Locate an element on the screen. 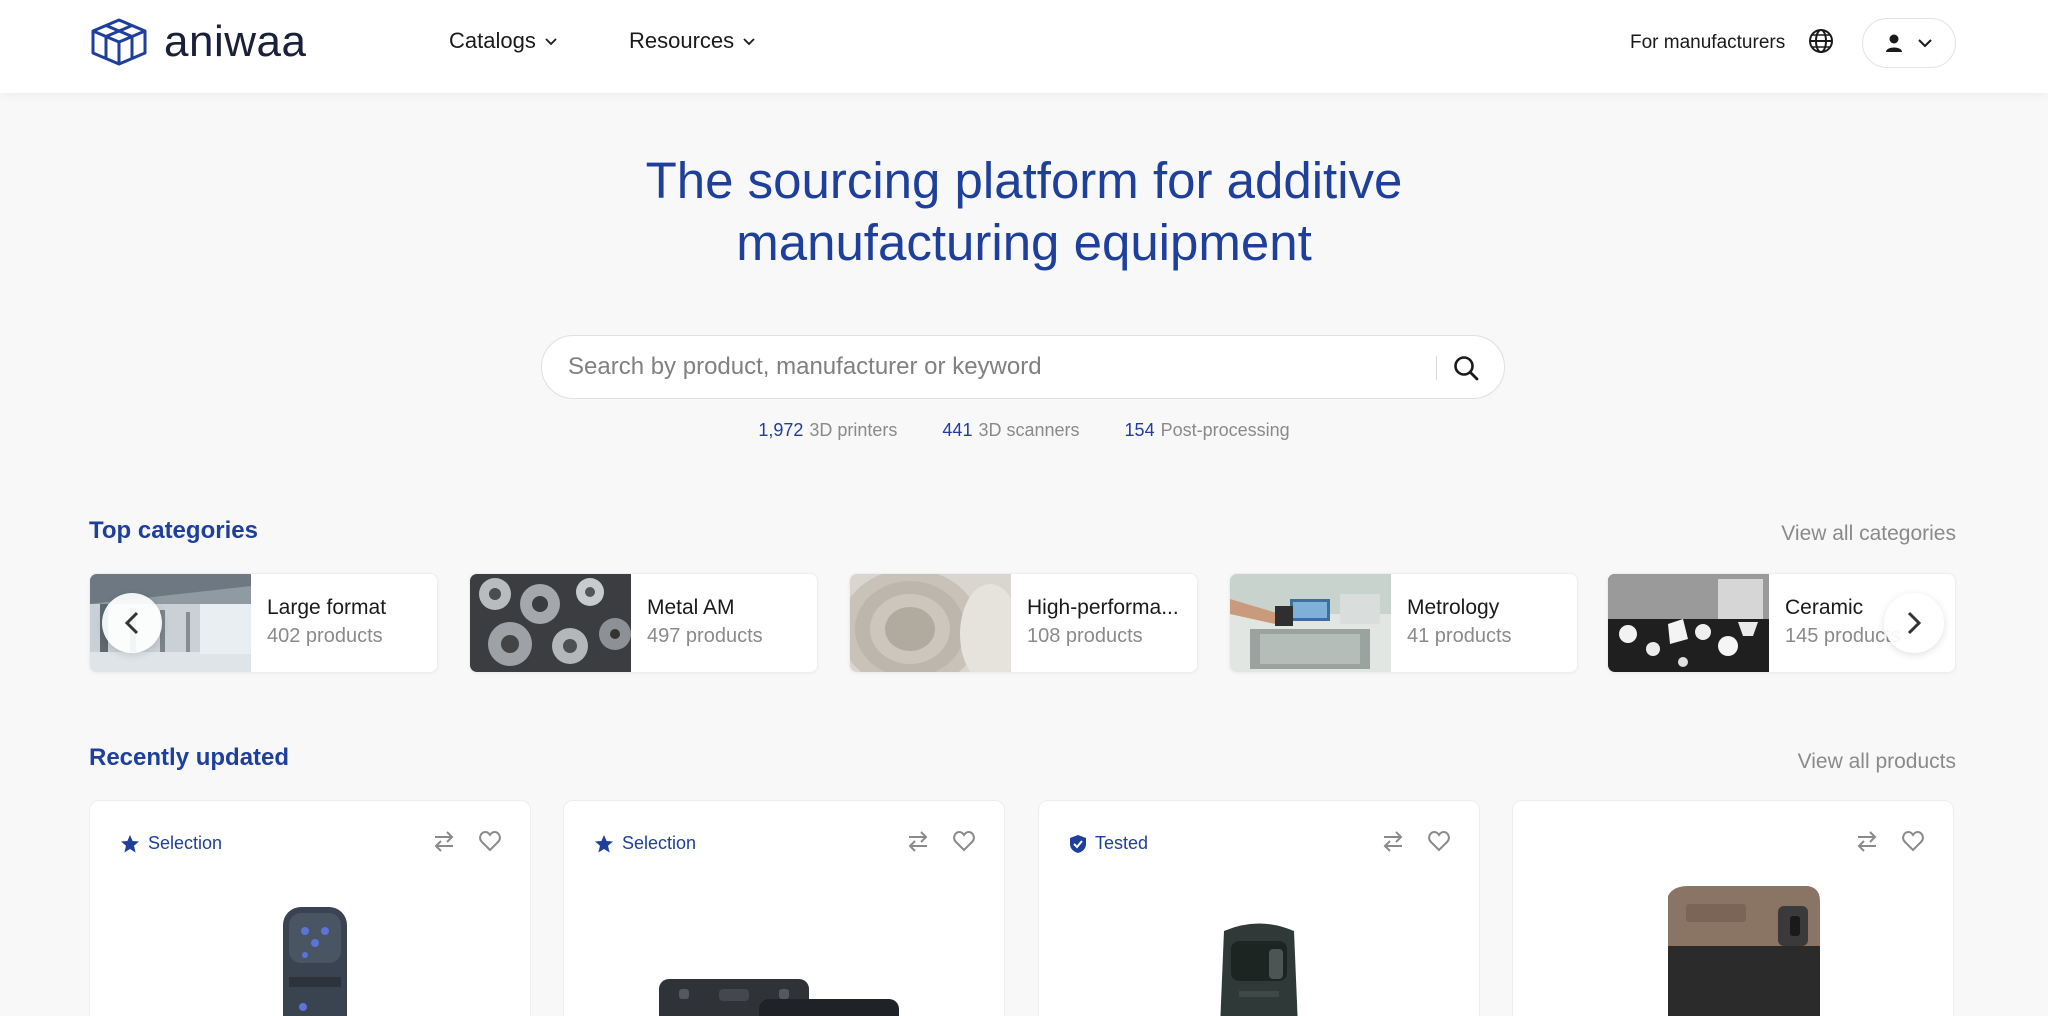 This screenshot has width=2048, height=1016. product-card is located at coordinates (1733, 908).